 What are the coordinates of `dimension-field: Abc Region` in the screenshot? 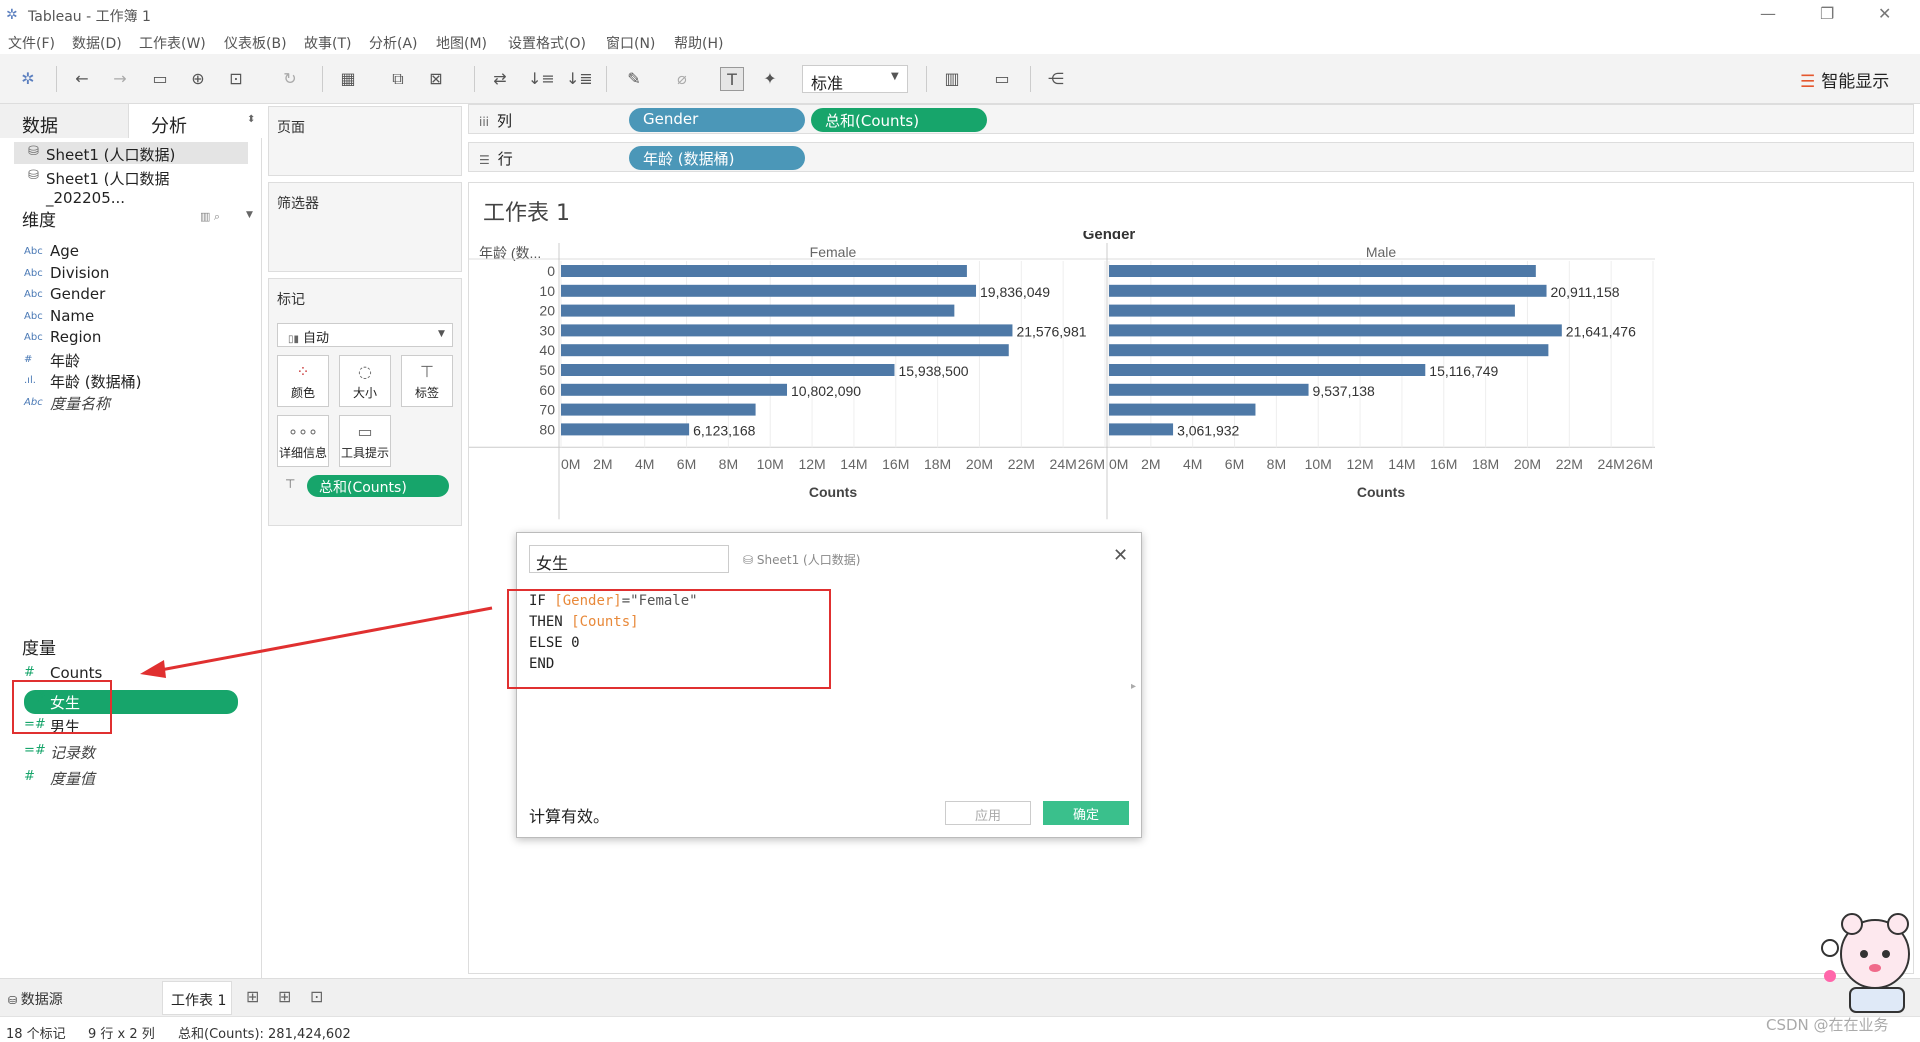 It's located at (62, 340).